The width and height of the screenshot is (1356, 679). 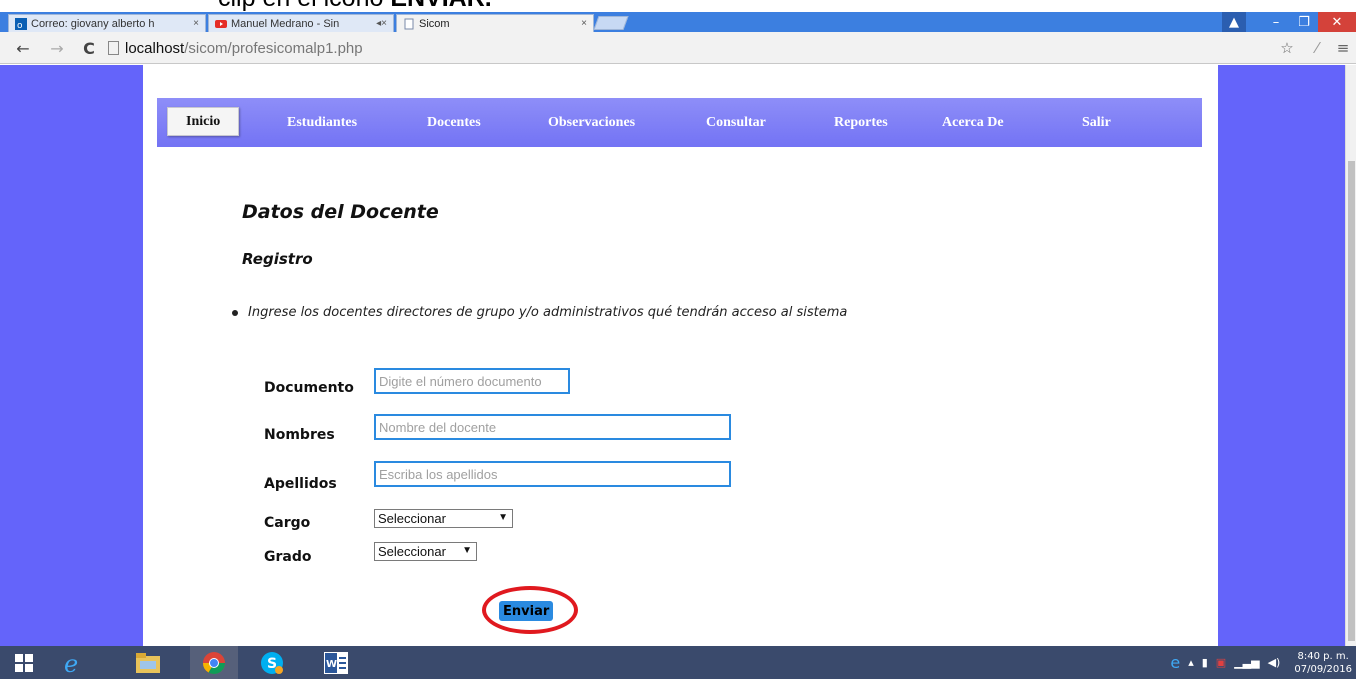 What do you see at coordinates (23, 48) in the screenshot?
I see `back-button: ←` at bounding box center [23, 48].